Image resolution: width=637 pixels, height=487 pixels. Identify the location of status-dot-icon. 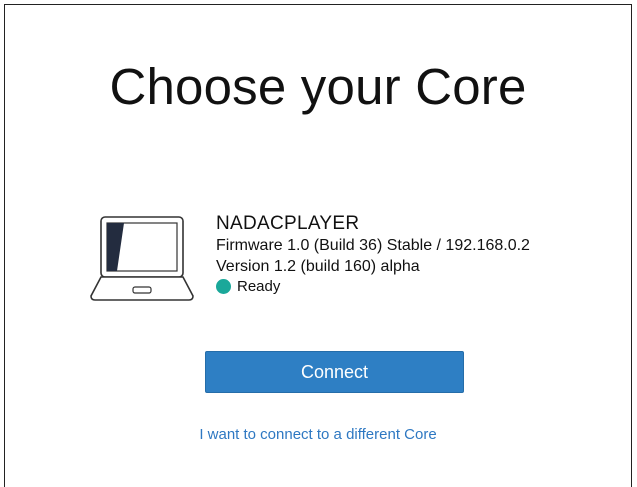
(223, 286).